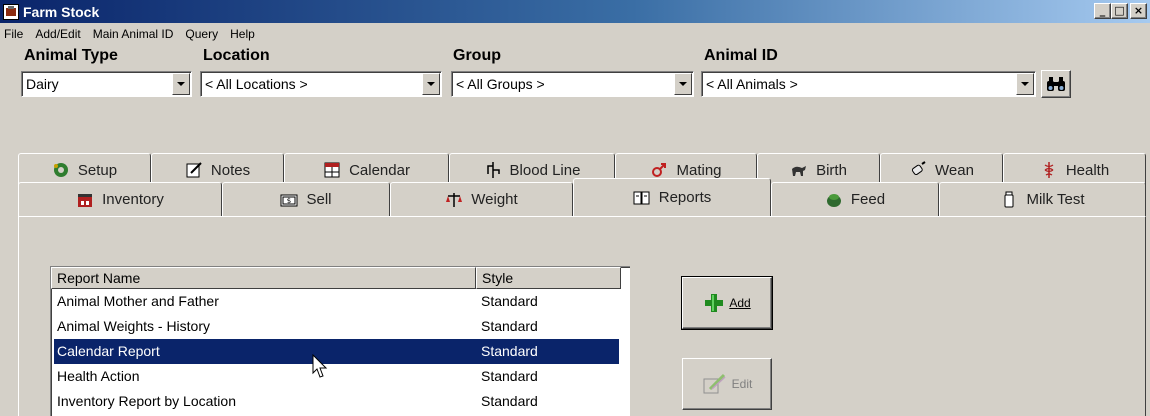 The height and width of the screenshot is (416, 1150). What do you see at coordinates (321, 84) in the screenshot?
I see `location-select: < All Locations >` at bounding box center [321, 84].